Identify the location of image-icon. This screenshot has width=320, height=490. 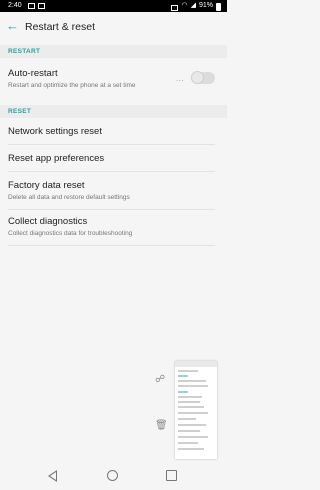
(41, 6).